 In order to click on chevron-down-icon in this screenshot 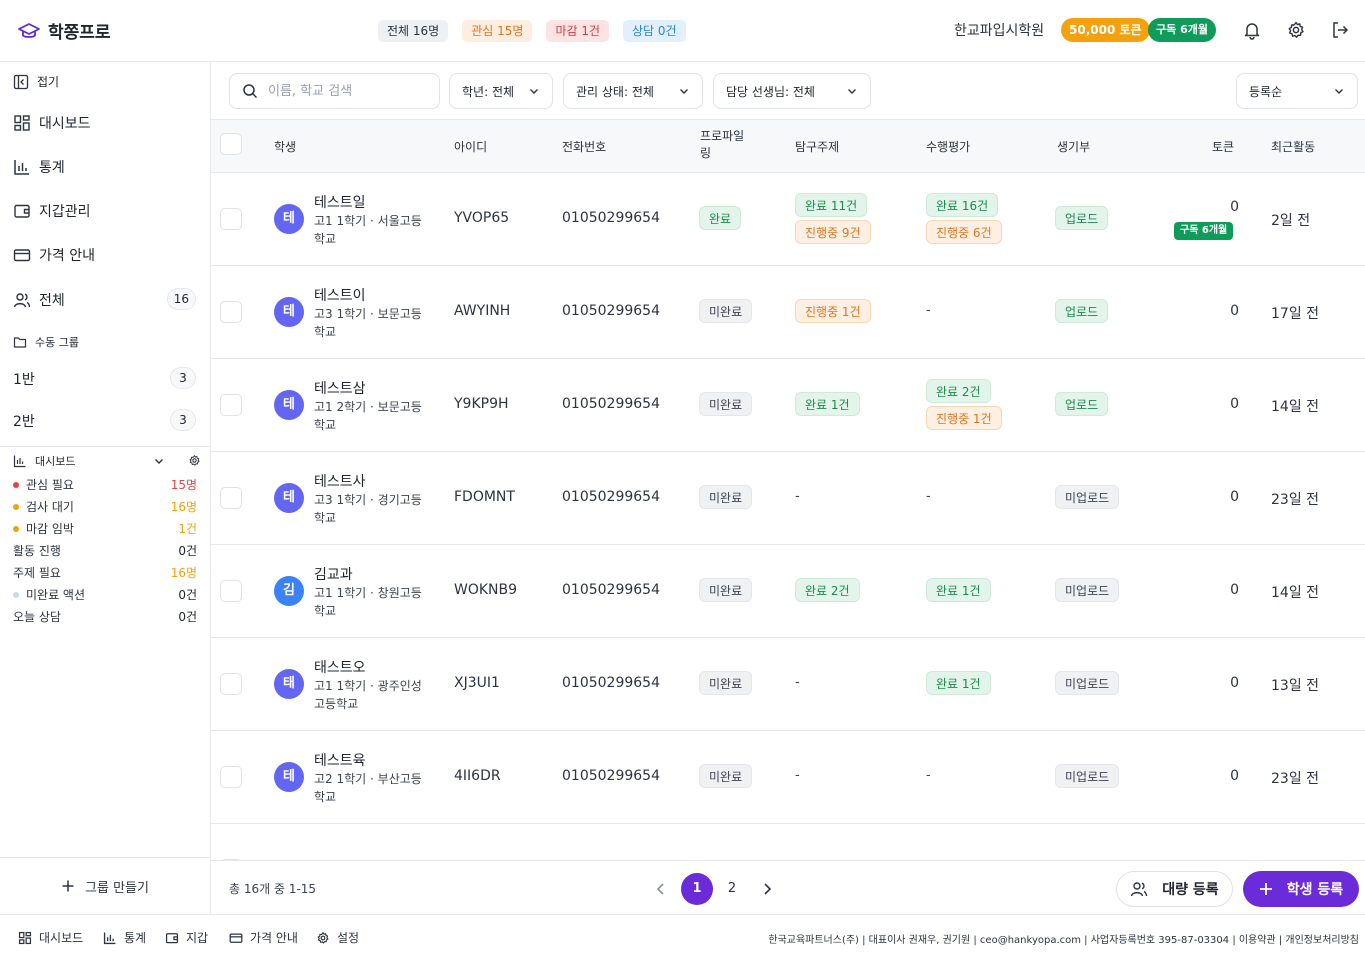, I will do `click(159, 461)`.